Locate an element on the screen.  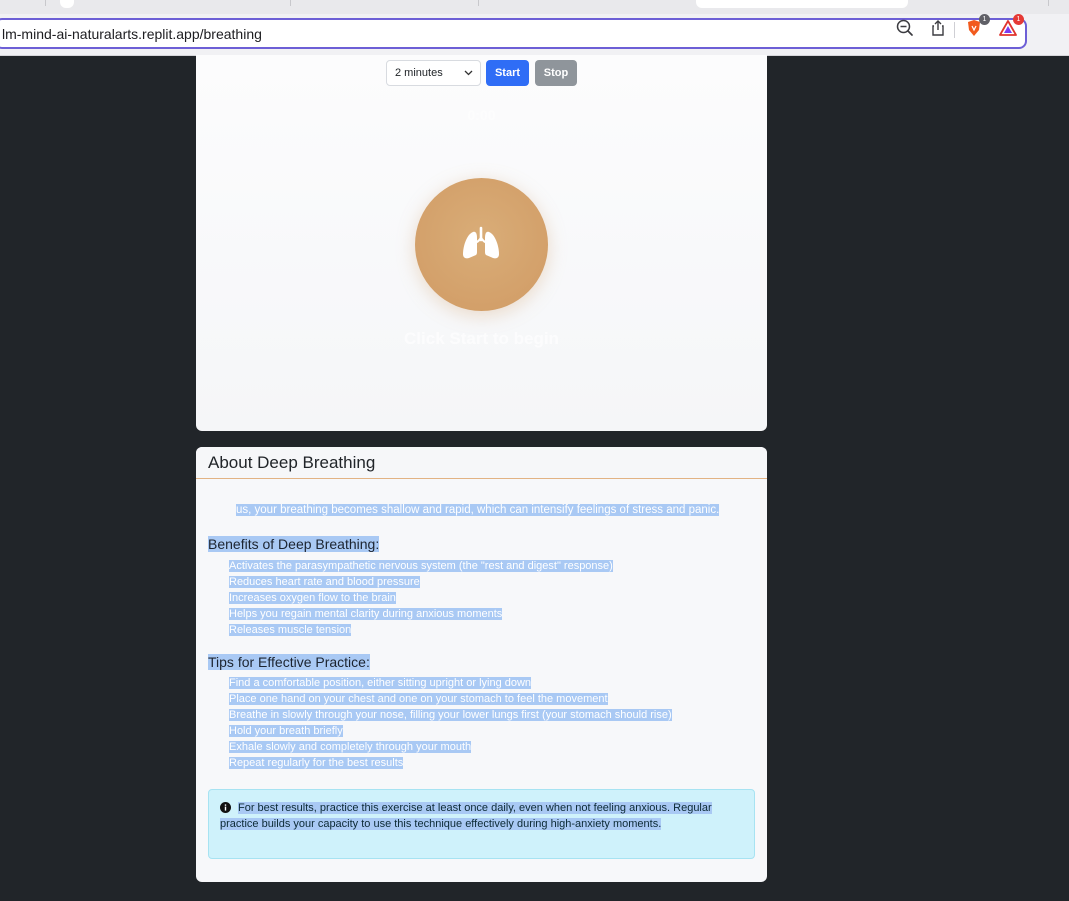
duration-select: 2 minutes is located at coordinates (433, 73).